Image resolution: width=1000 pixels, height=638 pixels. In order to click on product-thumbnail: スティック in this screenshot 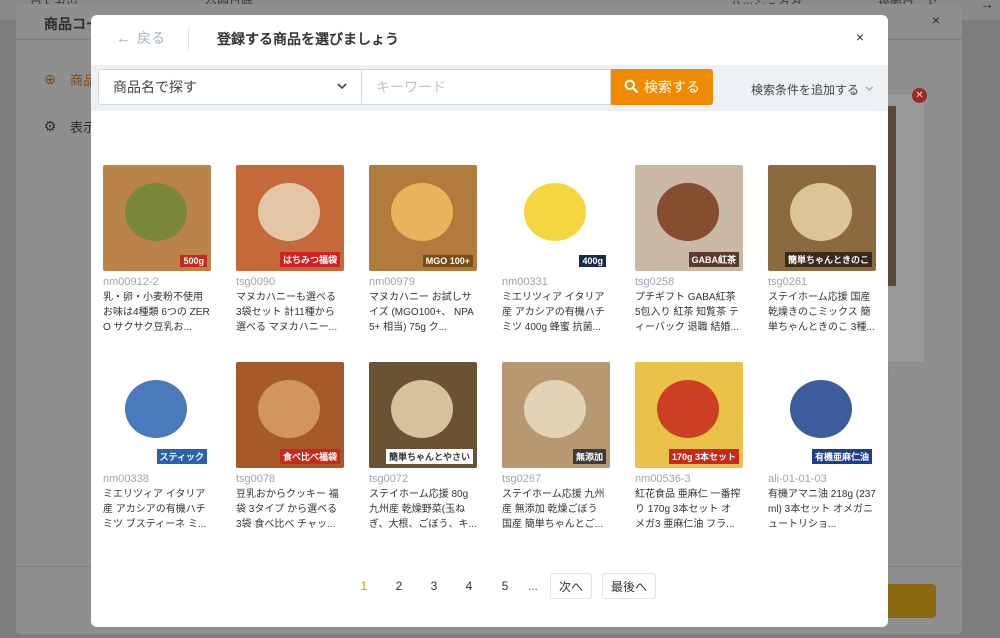, I will do `click(157, 415)`.